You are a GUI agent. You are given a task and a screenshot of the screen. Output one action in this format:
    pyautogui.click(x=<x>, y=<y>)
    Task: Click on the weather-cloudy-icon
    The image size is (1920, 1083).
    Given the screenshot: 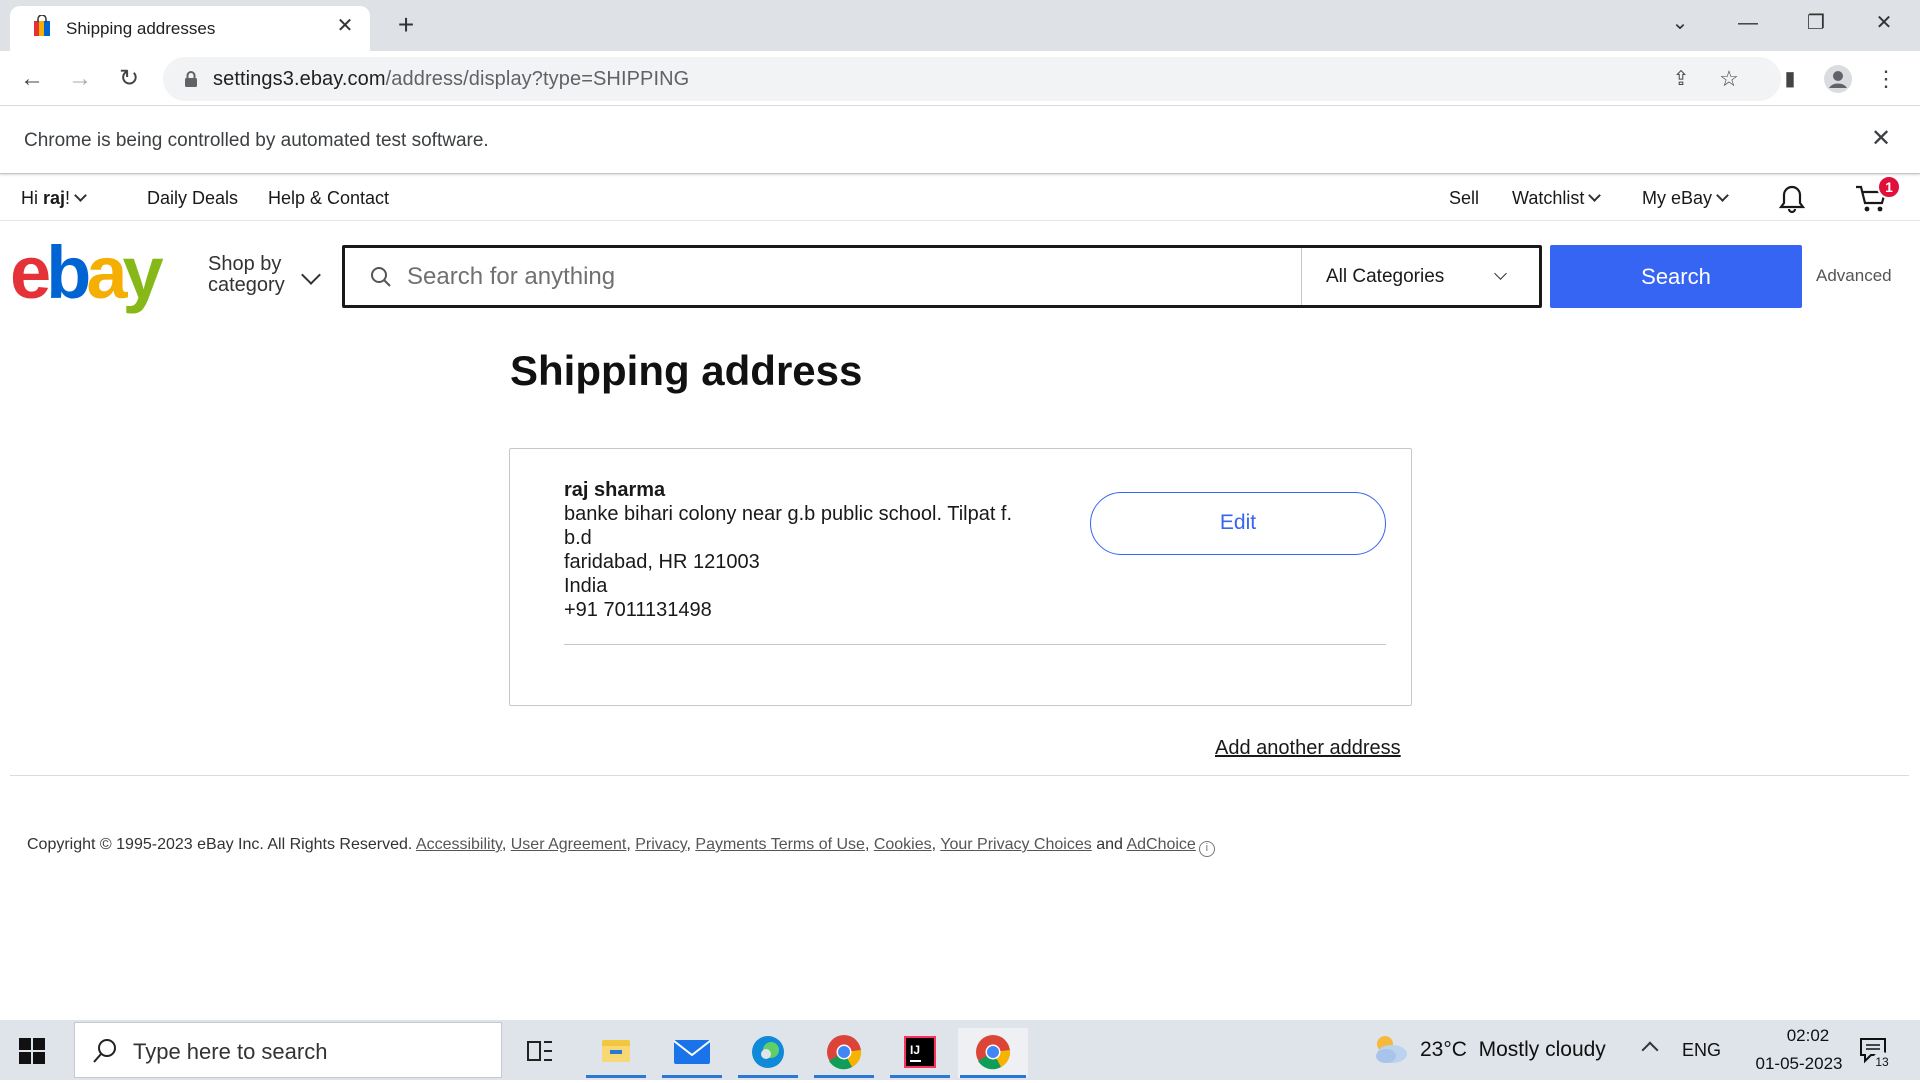 What is the action you would take?
    pyautogui.click(x=1390, y=1049)
    